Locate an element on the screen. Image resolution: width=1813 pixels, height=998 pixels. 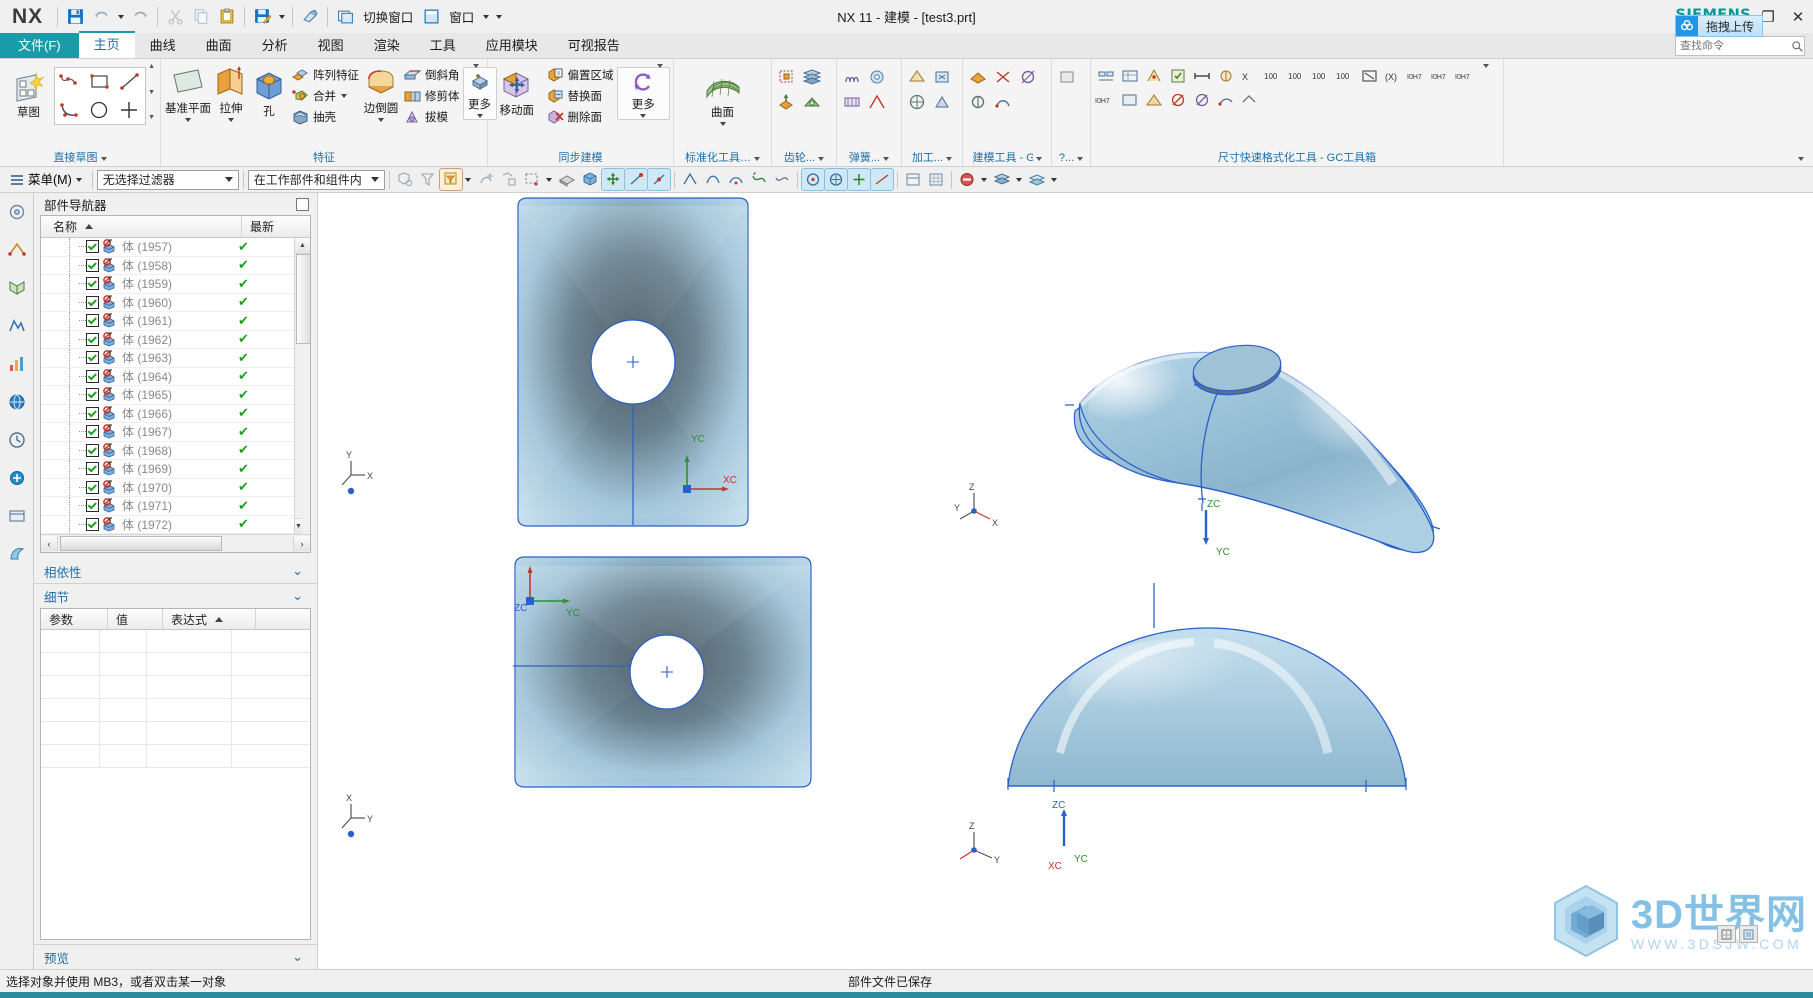
gc-tool-3-icon is located at coordinates (1154, 76).